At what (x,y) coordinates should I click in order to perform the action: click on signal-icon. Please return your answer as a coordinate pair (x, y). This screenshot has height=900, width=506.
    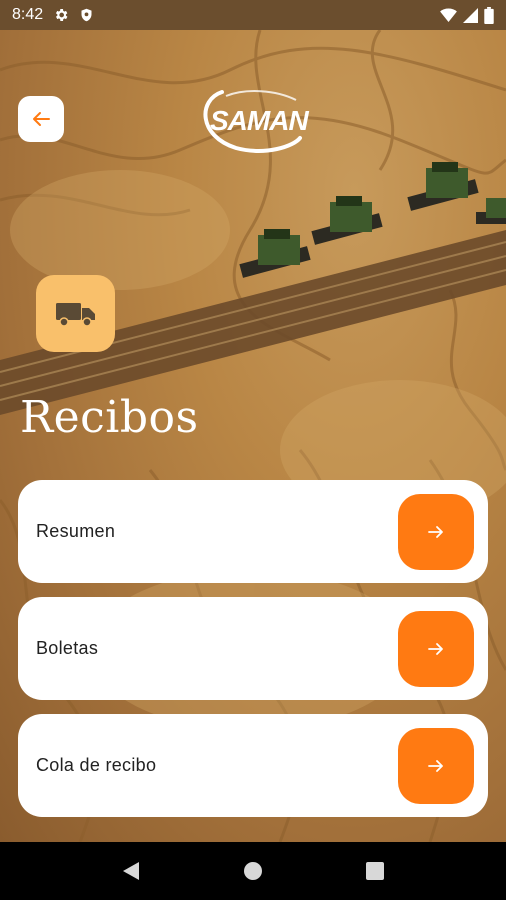
    Looking at the image, I should click on (470, 15).